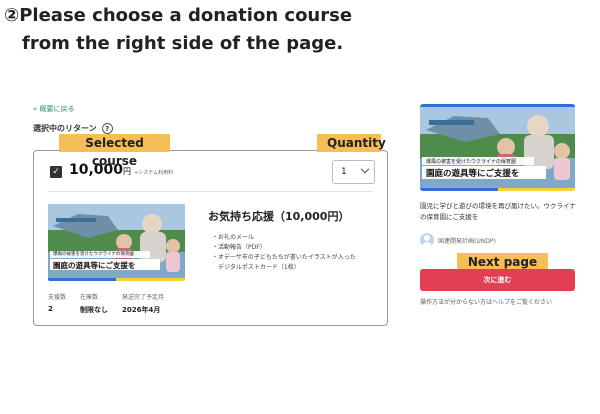 This screenshot has height=414, width=600. What do you see at coordinates (497, 147) in the screenshot?
I see `project-image: 爆風の被害を受けたウクライナの保育園 園庭の遊具等にご支援を` at bounding box center [497, 147].